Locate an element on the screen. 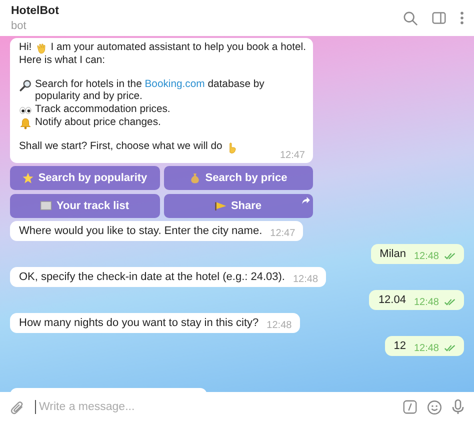 Image resolution: width=474 pixels, height=422 pixels. message-text: Hi! is located at coordinates (25, 48).